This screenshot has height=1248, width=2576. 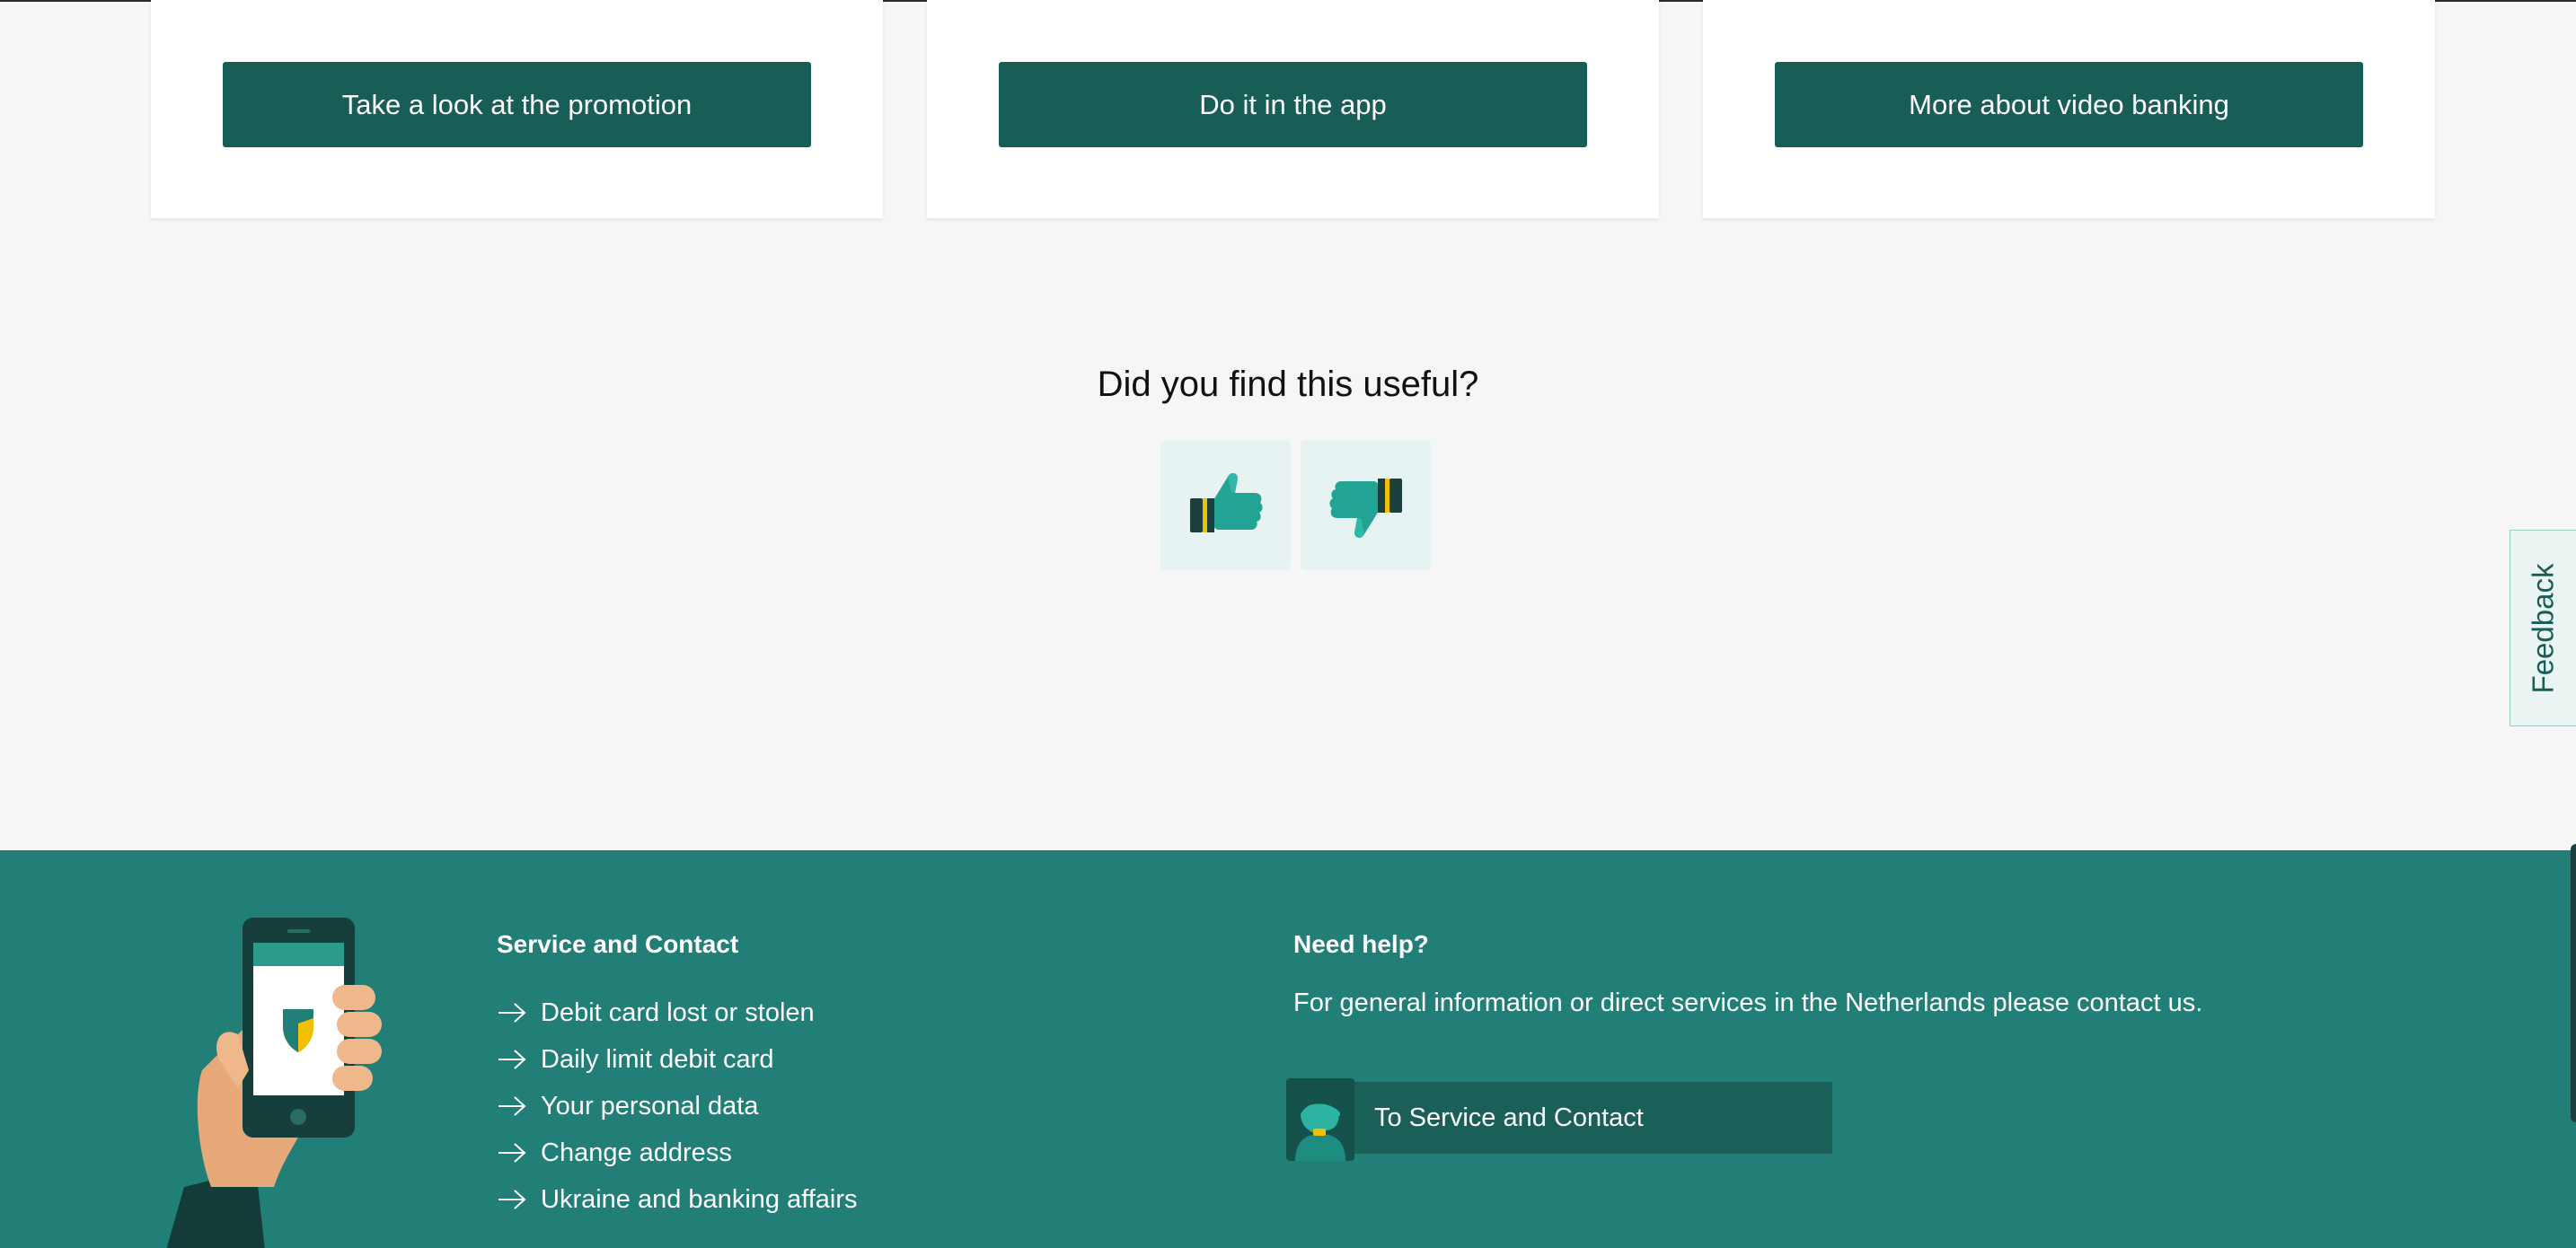 I want to click on link-label: Your personal data, so click(x=650, y=1106).